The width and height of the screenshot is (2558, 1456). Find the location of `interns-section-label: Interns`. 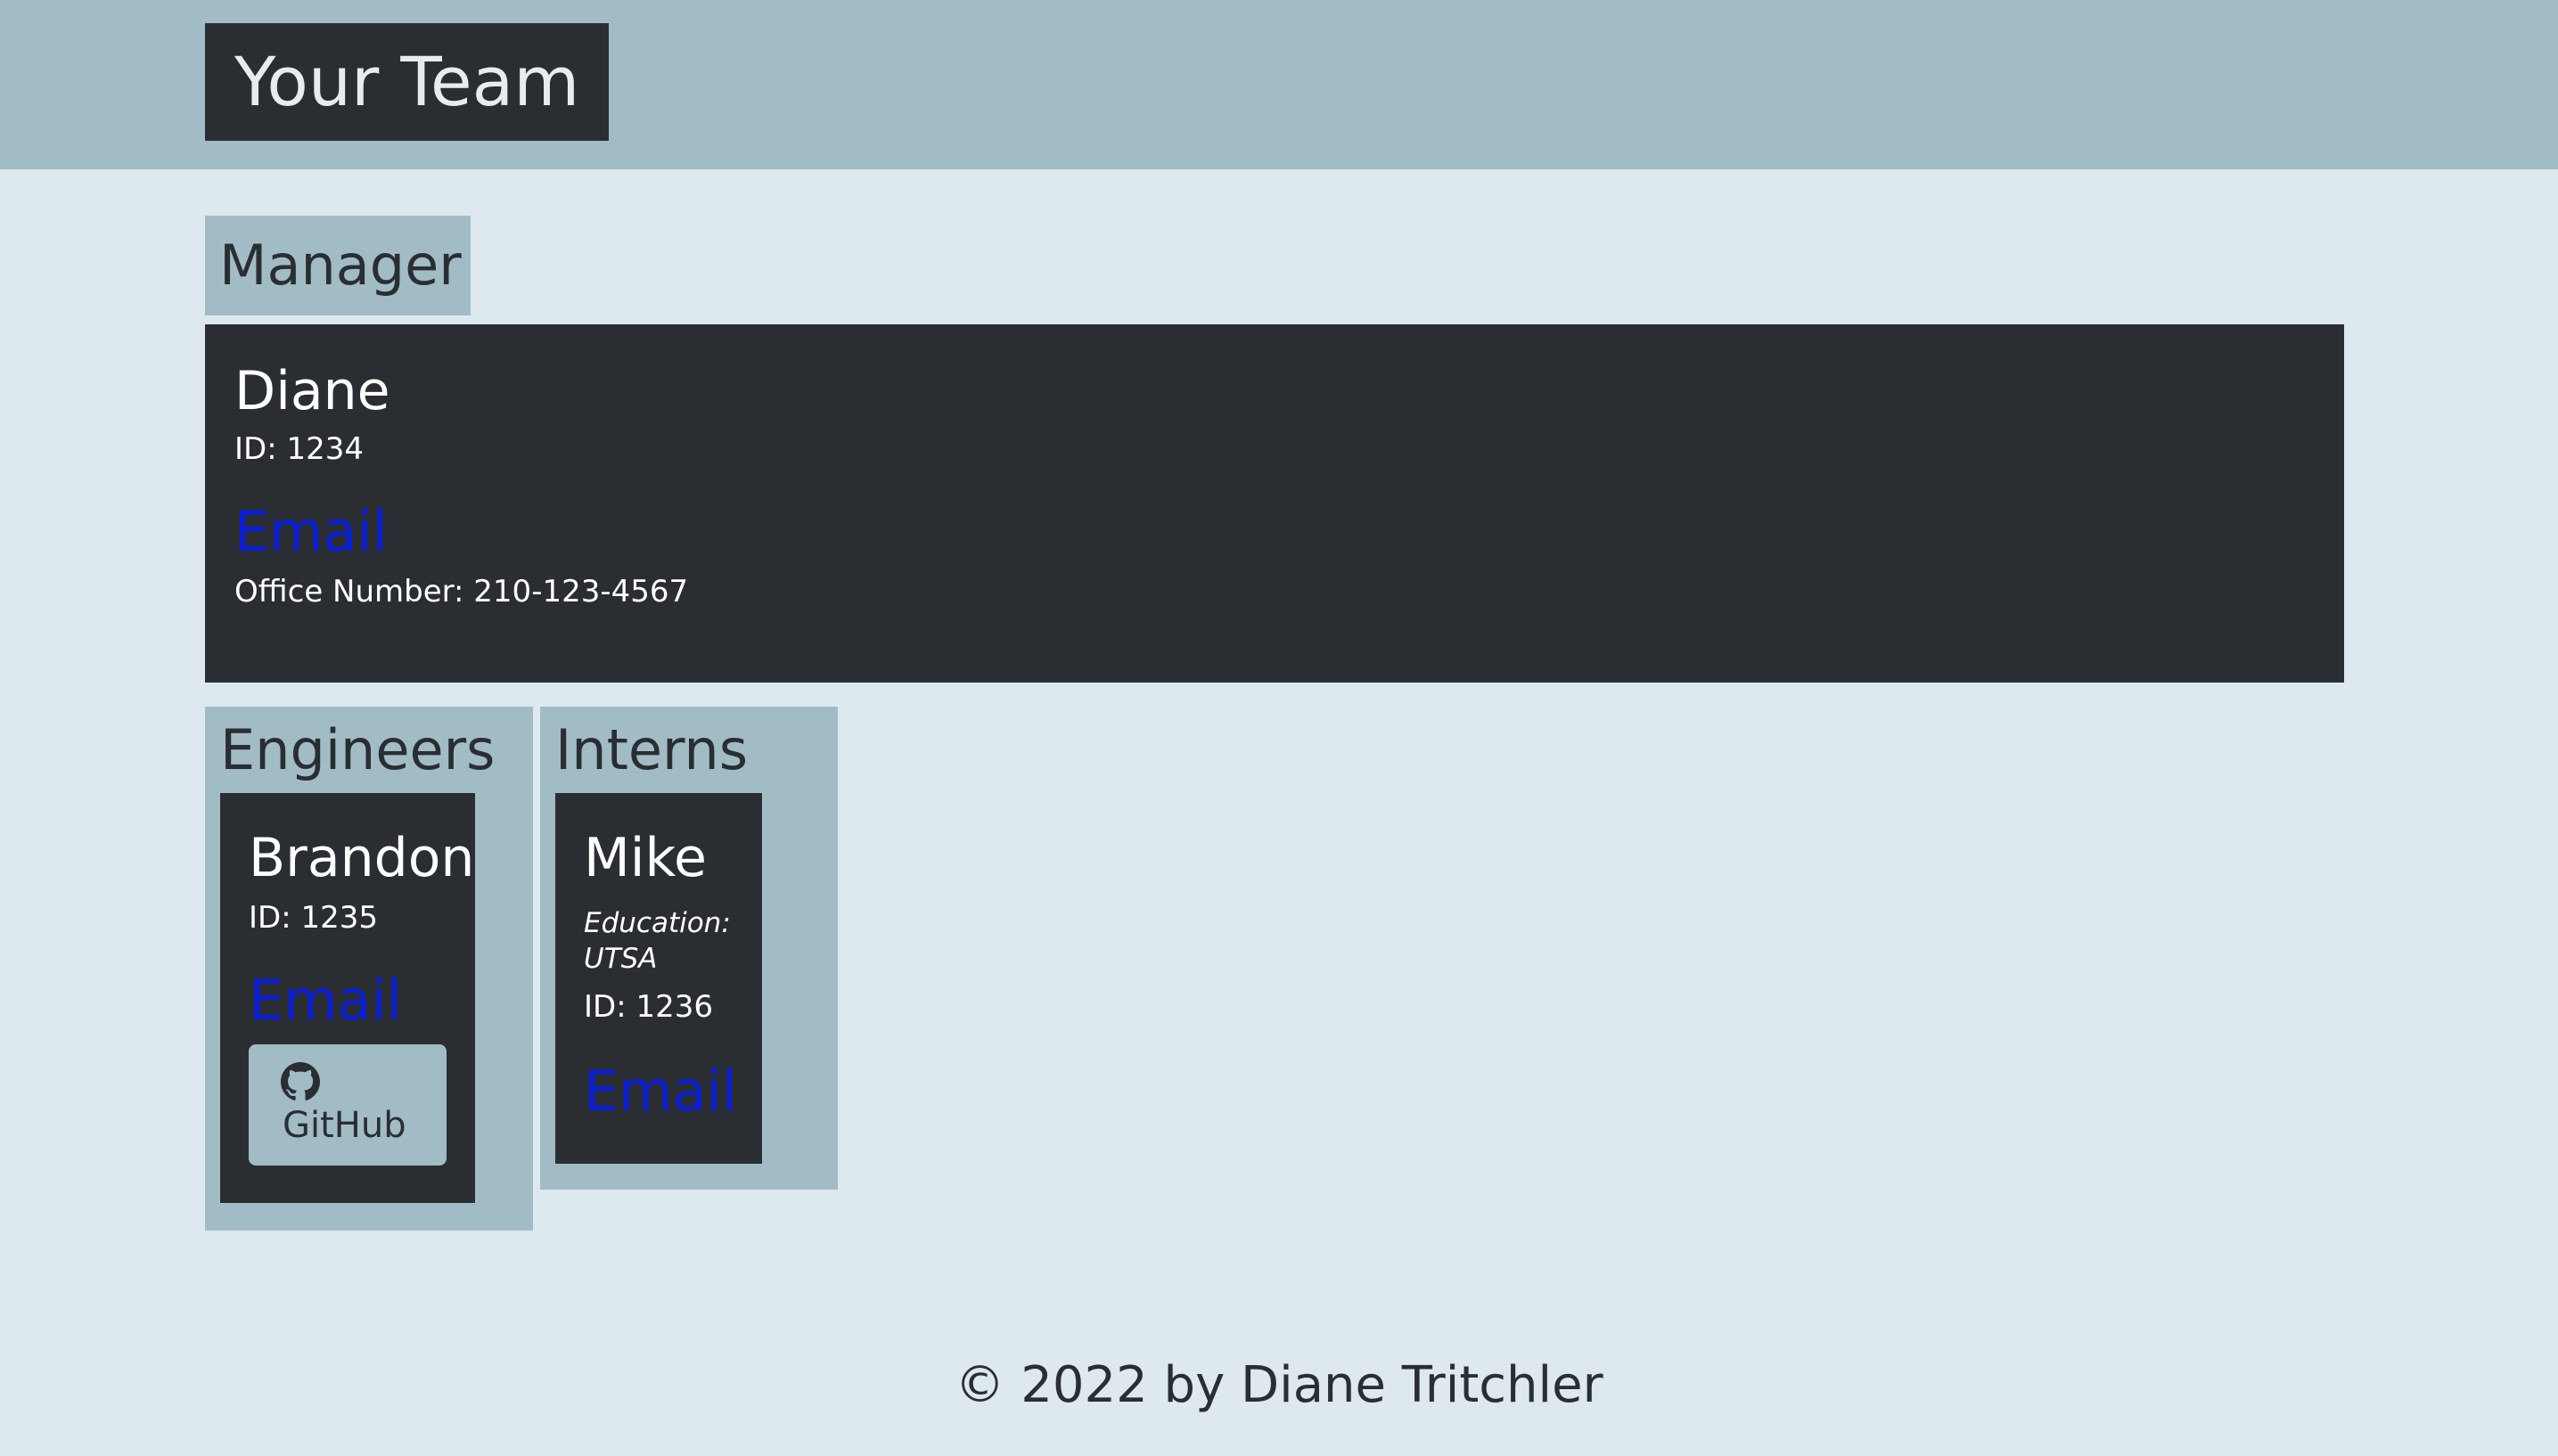

interns-section-label: Interns is located at coordinates (652, 750).